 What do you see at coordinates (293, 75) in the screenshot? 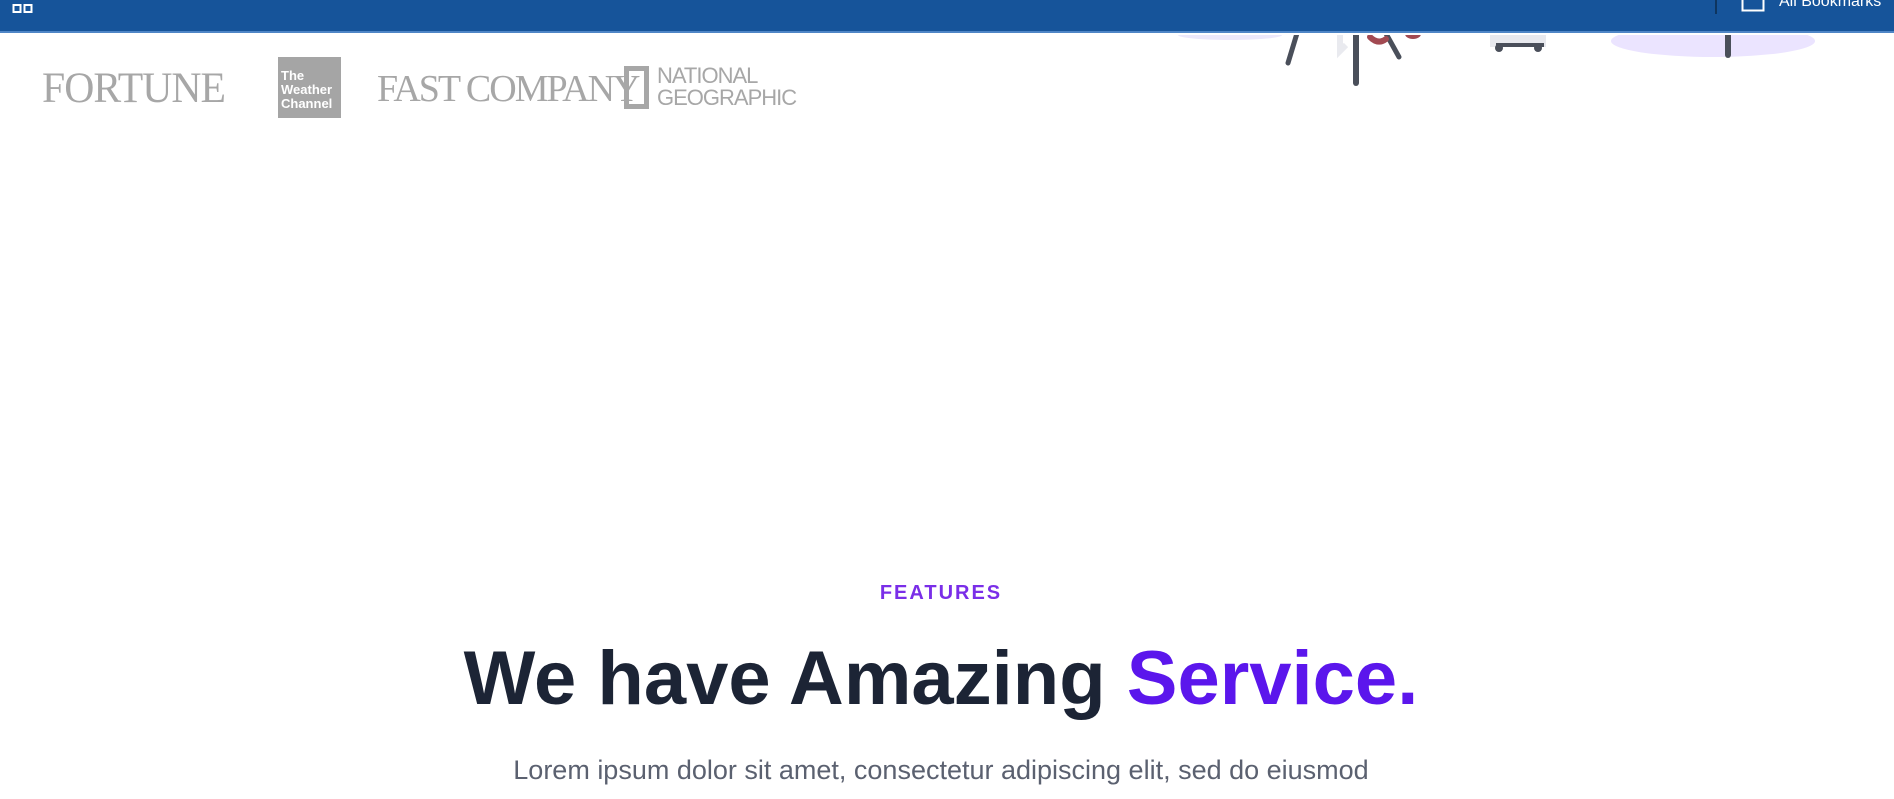
I see `weather-channel-logo-line: The` at bounding box center [293, 75].